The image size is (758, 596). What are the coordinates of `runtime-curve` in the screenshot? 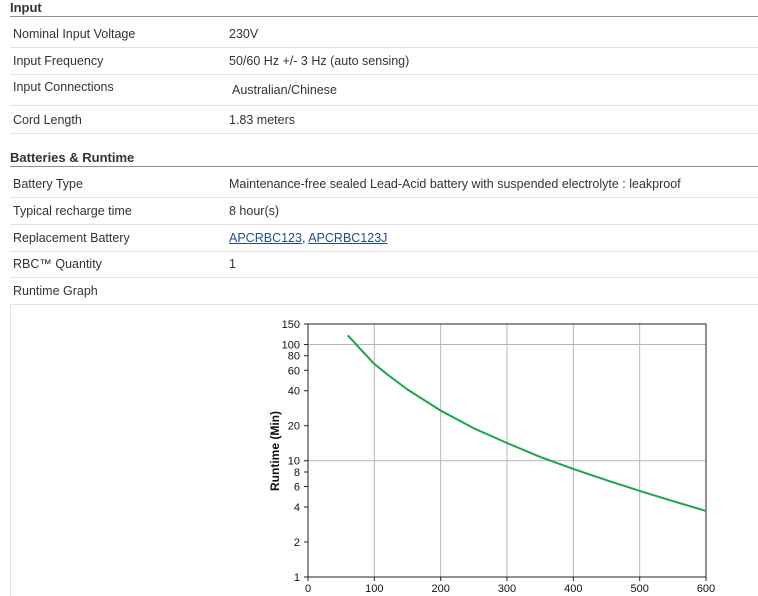 It's located at (527, 423).